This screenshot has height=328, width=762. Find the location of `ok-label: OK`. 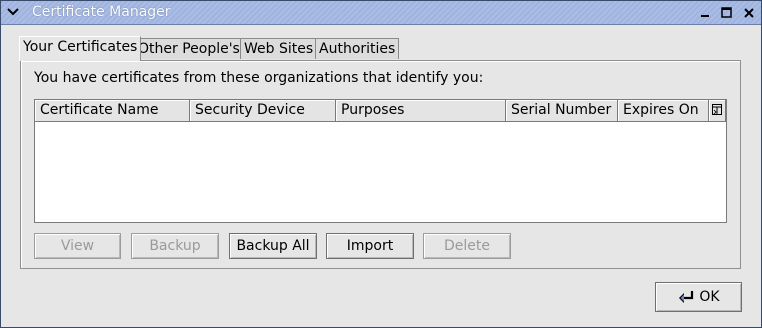

ok-label: OK is located at coordinates (709, 297).